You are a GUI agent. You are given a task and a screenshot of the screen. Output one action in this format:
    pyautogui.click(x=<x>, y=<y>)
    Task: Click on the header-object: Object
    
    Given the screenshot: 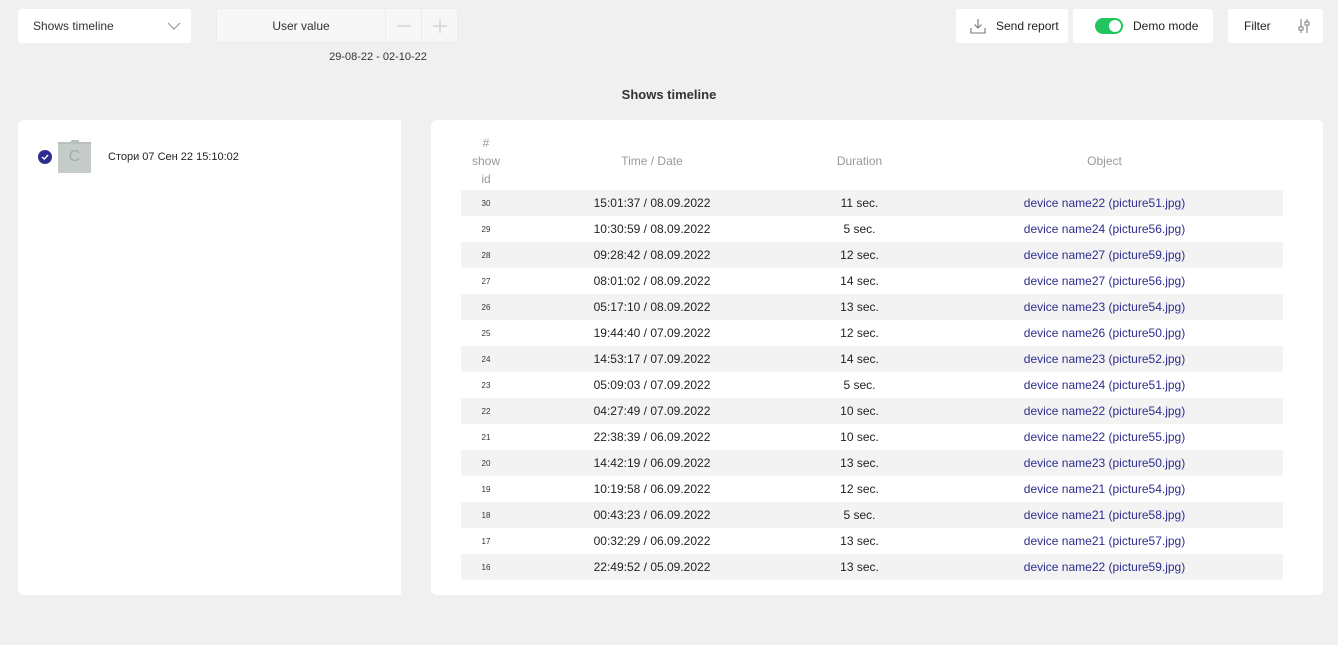 What is the action you would take?
    pyautogui.click(x=1104, y=161)
    